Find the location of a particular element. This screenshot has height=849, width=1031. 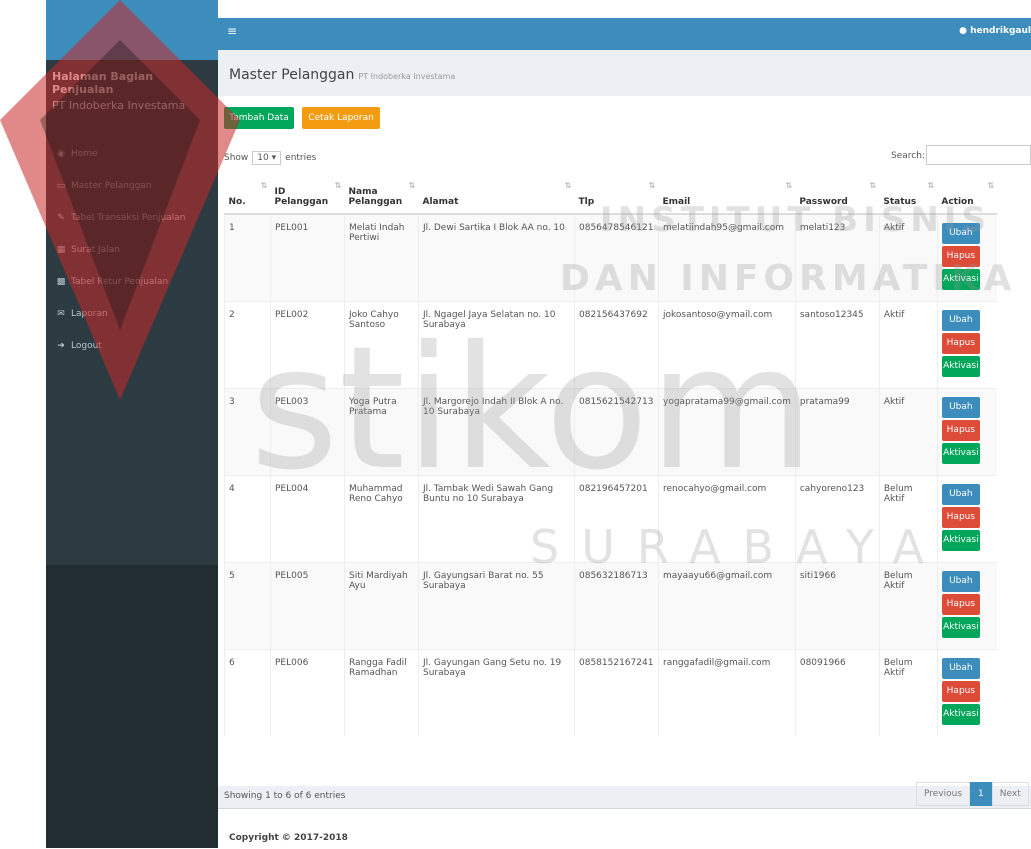

entries-value: 10 is located at coordinates (263, 158).